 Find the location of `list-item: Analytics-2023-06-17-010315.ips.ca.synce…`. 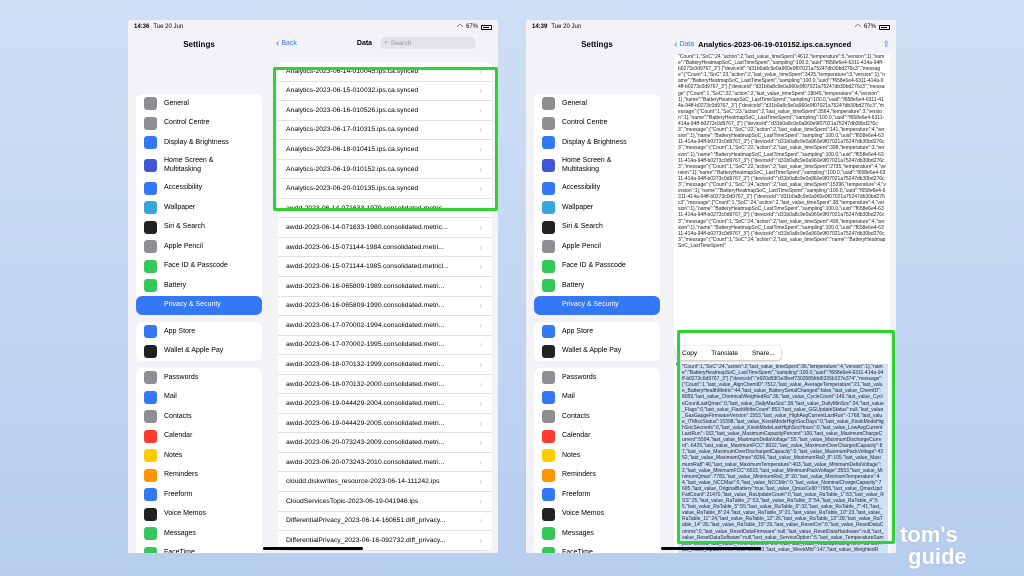

list-item: Analytics-2023-06-17-010315.ips.ca.synce… is located at coordinates (385, 131).